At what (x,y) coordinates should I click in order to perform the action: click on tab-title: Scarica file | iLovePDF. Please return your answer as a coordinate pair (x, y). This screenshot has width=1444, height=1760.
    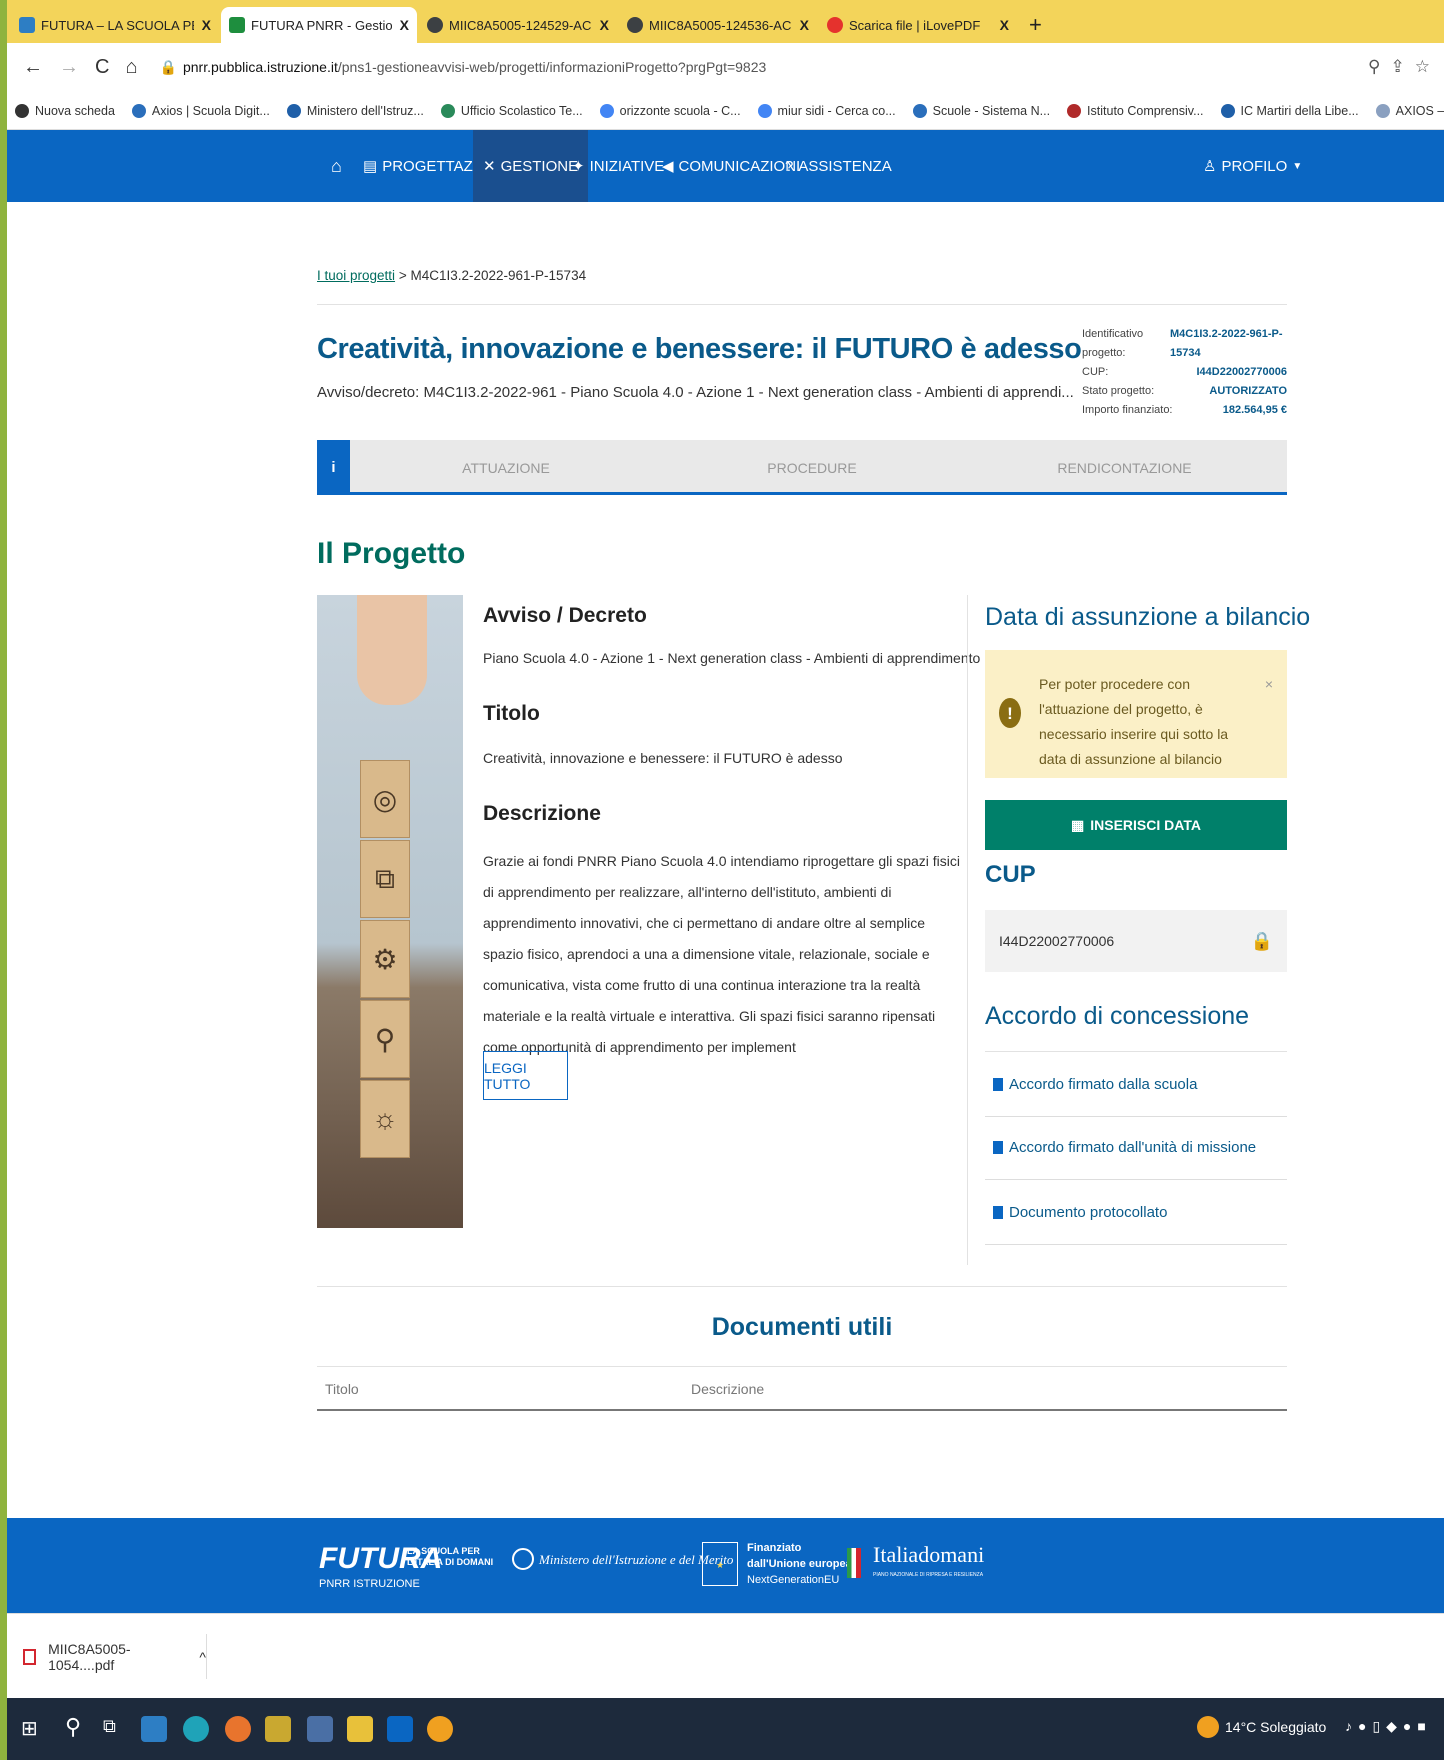
    Looking at the image, I should click on (915, 25).